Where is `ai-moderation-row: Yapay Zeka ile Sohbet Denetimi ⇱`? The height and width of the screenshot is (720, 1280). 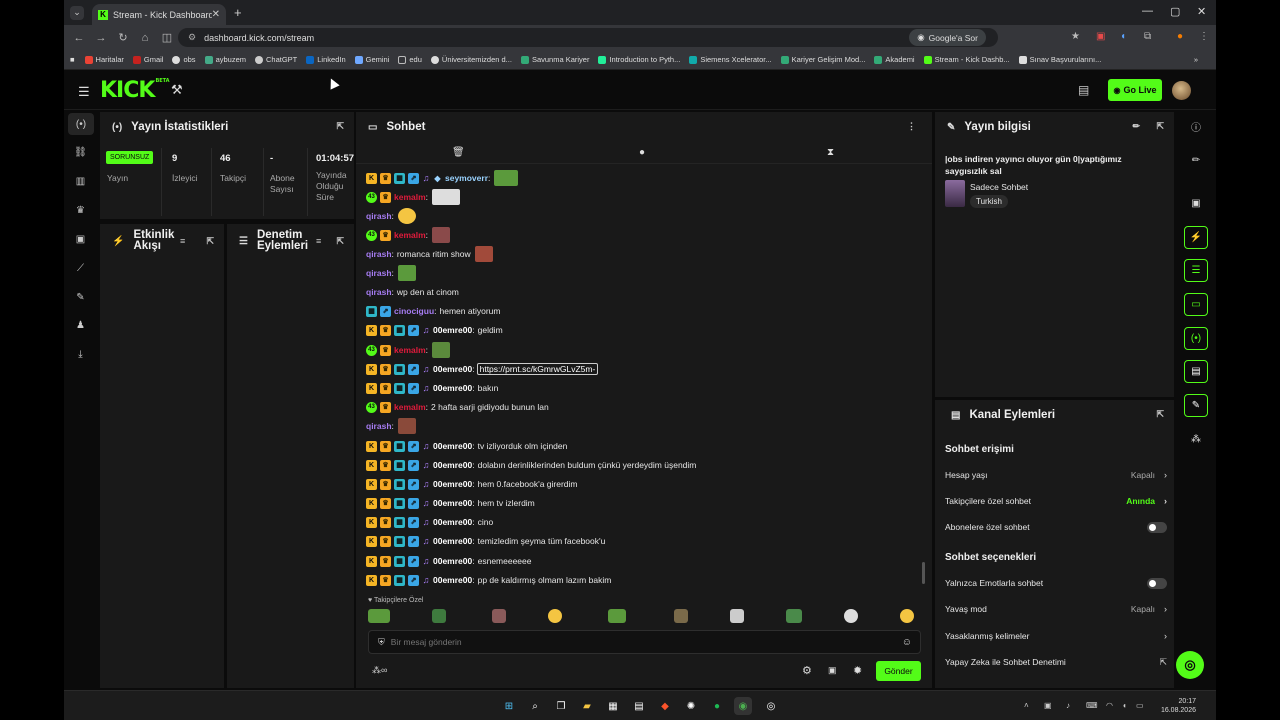 ai-moderation-row: Yapay Zeka ile Sohbet Denetimi ⇱ is located at coordinates (1056, 662).